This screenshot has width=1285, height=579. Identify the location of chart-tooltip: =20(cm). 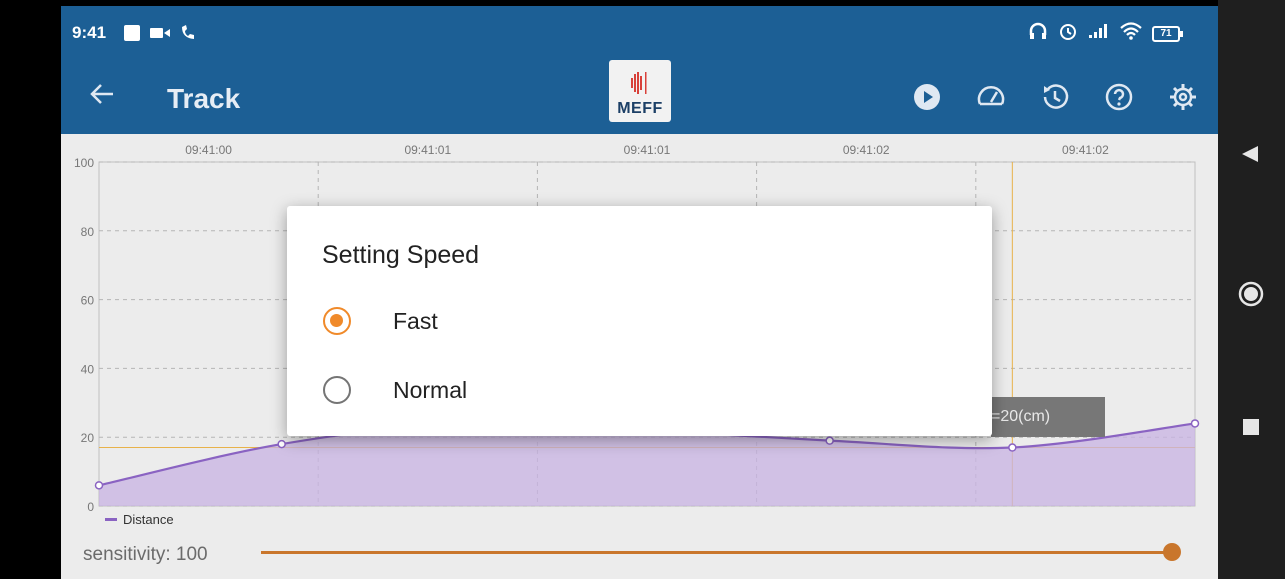
(1048, 417).